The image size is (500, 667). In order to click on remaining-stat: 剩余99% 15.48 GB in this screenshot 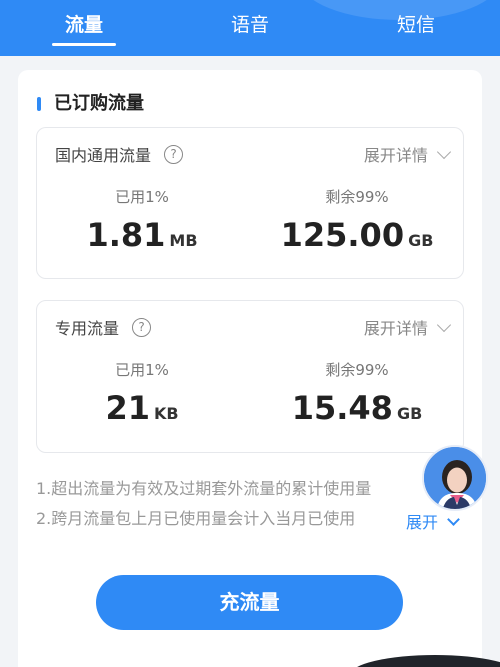, I will do `click(357, 393)`.